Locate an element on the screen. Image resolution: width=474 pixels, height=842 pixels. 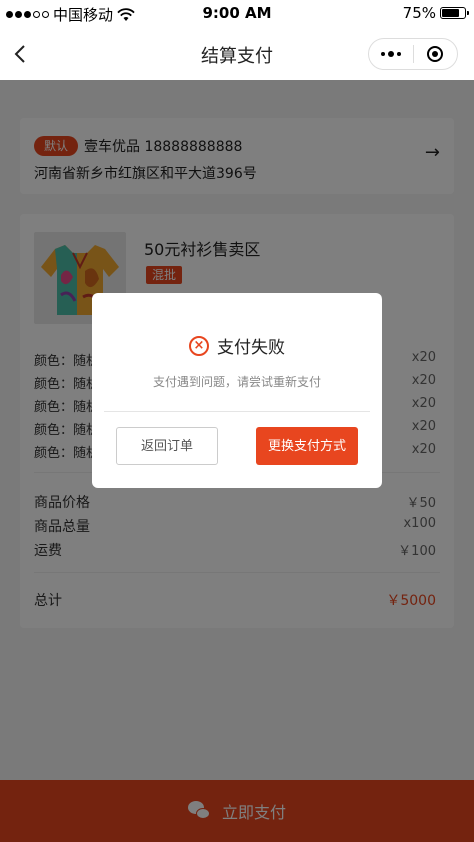
dialog-header: × 支付失败 is located at coordinates (237, 345).